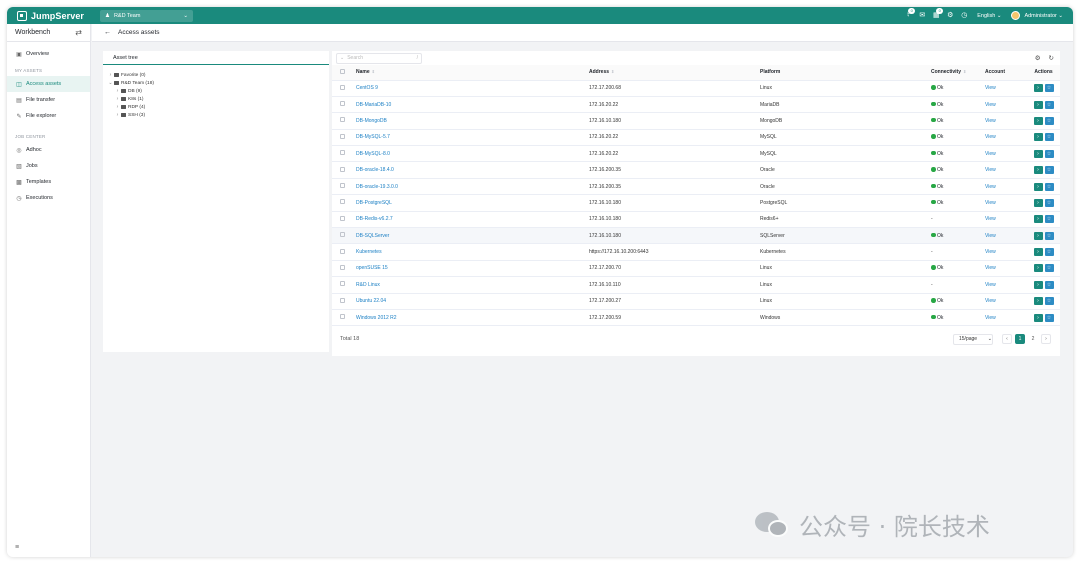 The width and height of the screenshot is (1080, 563). I want to click on switch-view-icon: ⇄, so click(78, 32).